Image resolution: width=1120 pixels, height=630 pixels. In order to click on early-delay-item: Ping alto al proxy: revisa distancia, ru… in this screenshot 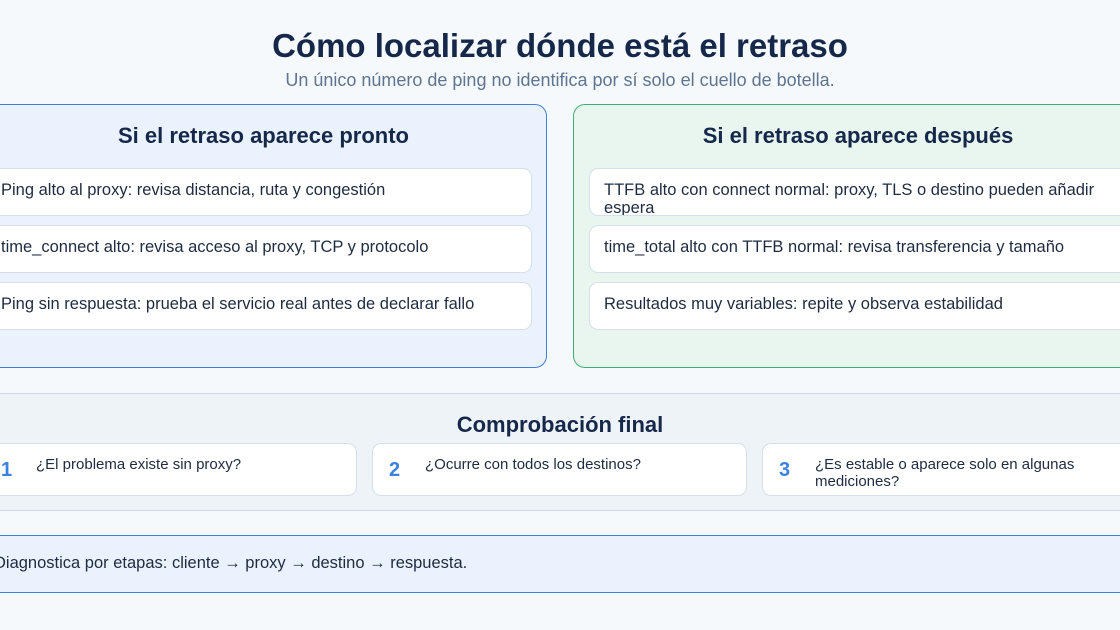, I will do `click(266, 192)`.